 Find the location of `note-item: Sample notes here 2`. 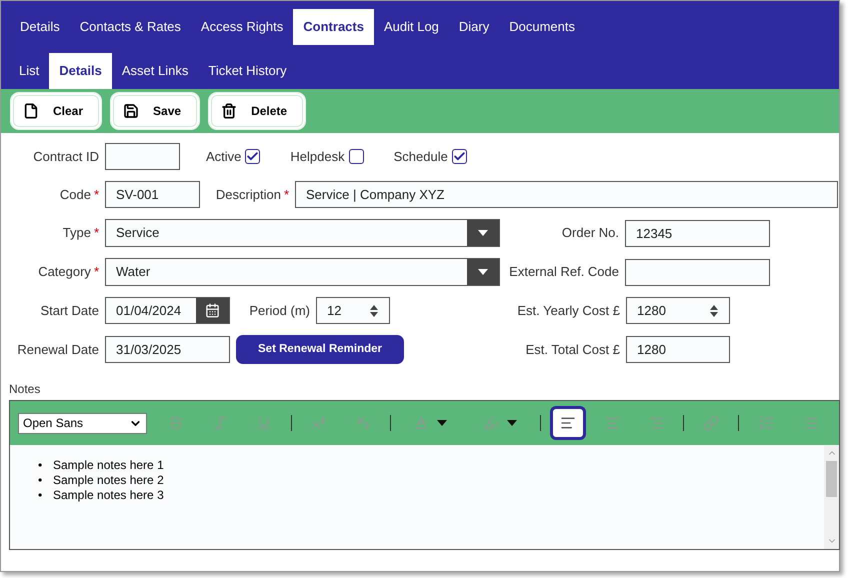

note-item: Sample notes here 2 is located at coordinates (108, 480).